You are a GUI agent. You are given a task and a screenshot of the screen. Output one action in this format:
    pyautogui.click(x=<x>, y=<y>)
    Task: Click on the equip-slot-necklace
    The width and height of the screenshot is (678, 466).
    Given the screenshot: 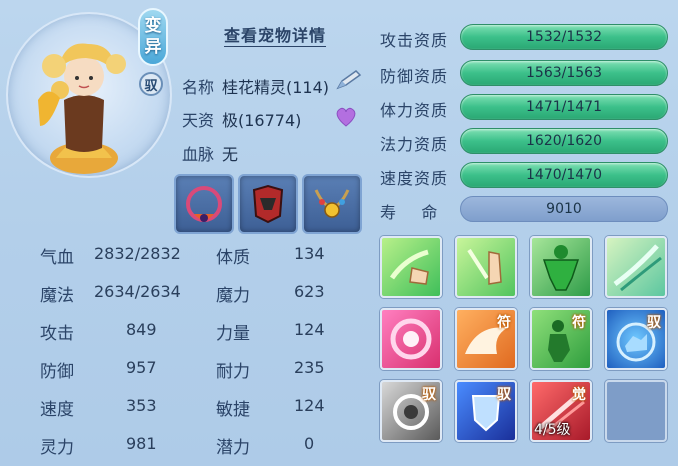 What is the action you would take?
    pyautogui.click(x=332, y=204)
    